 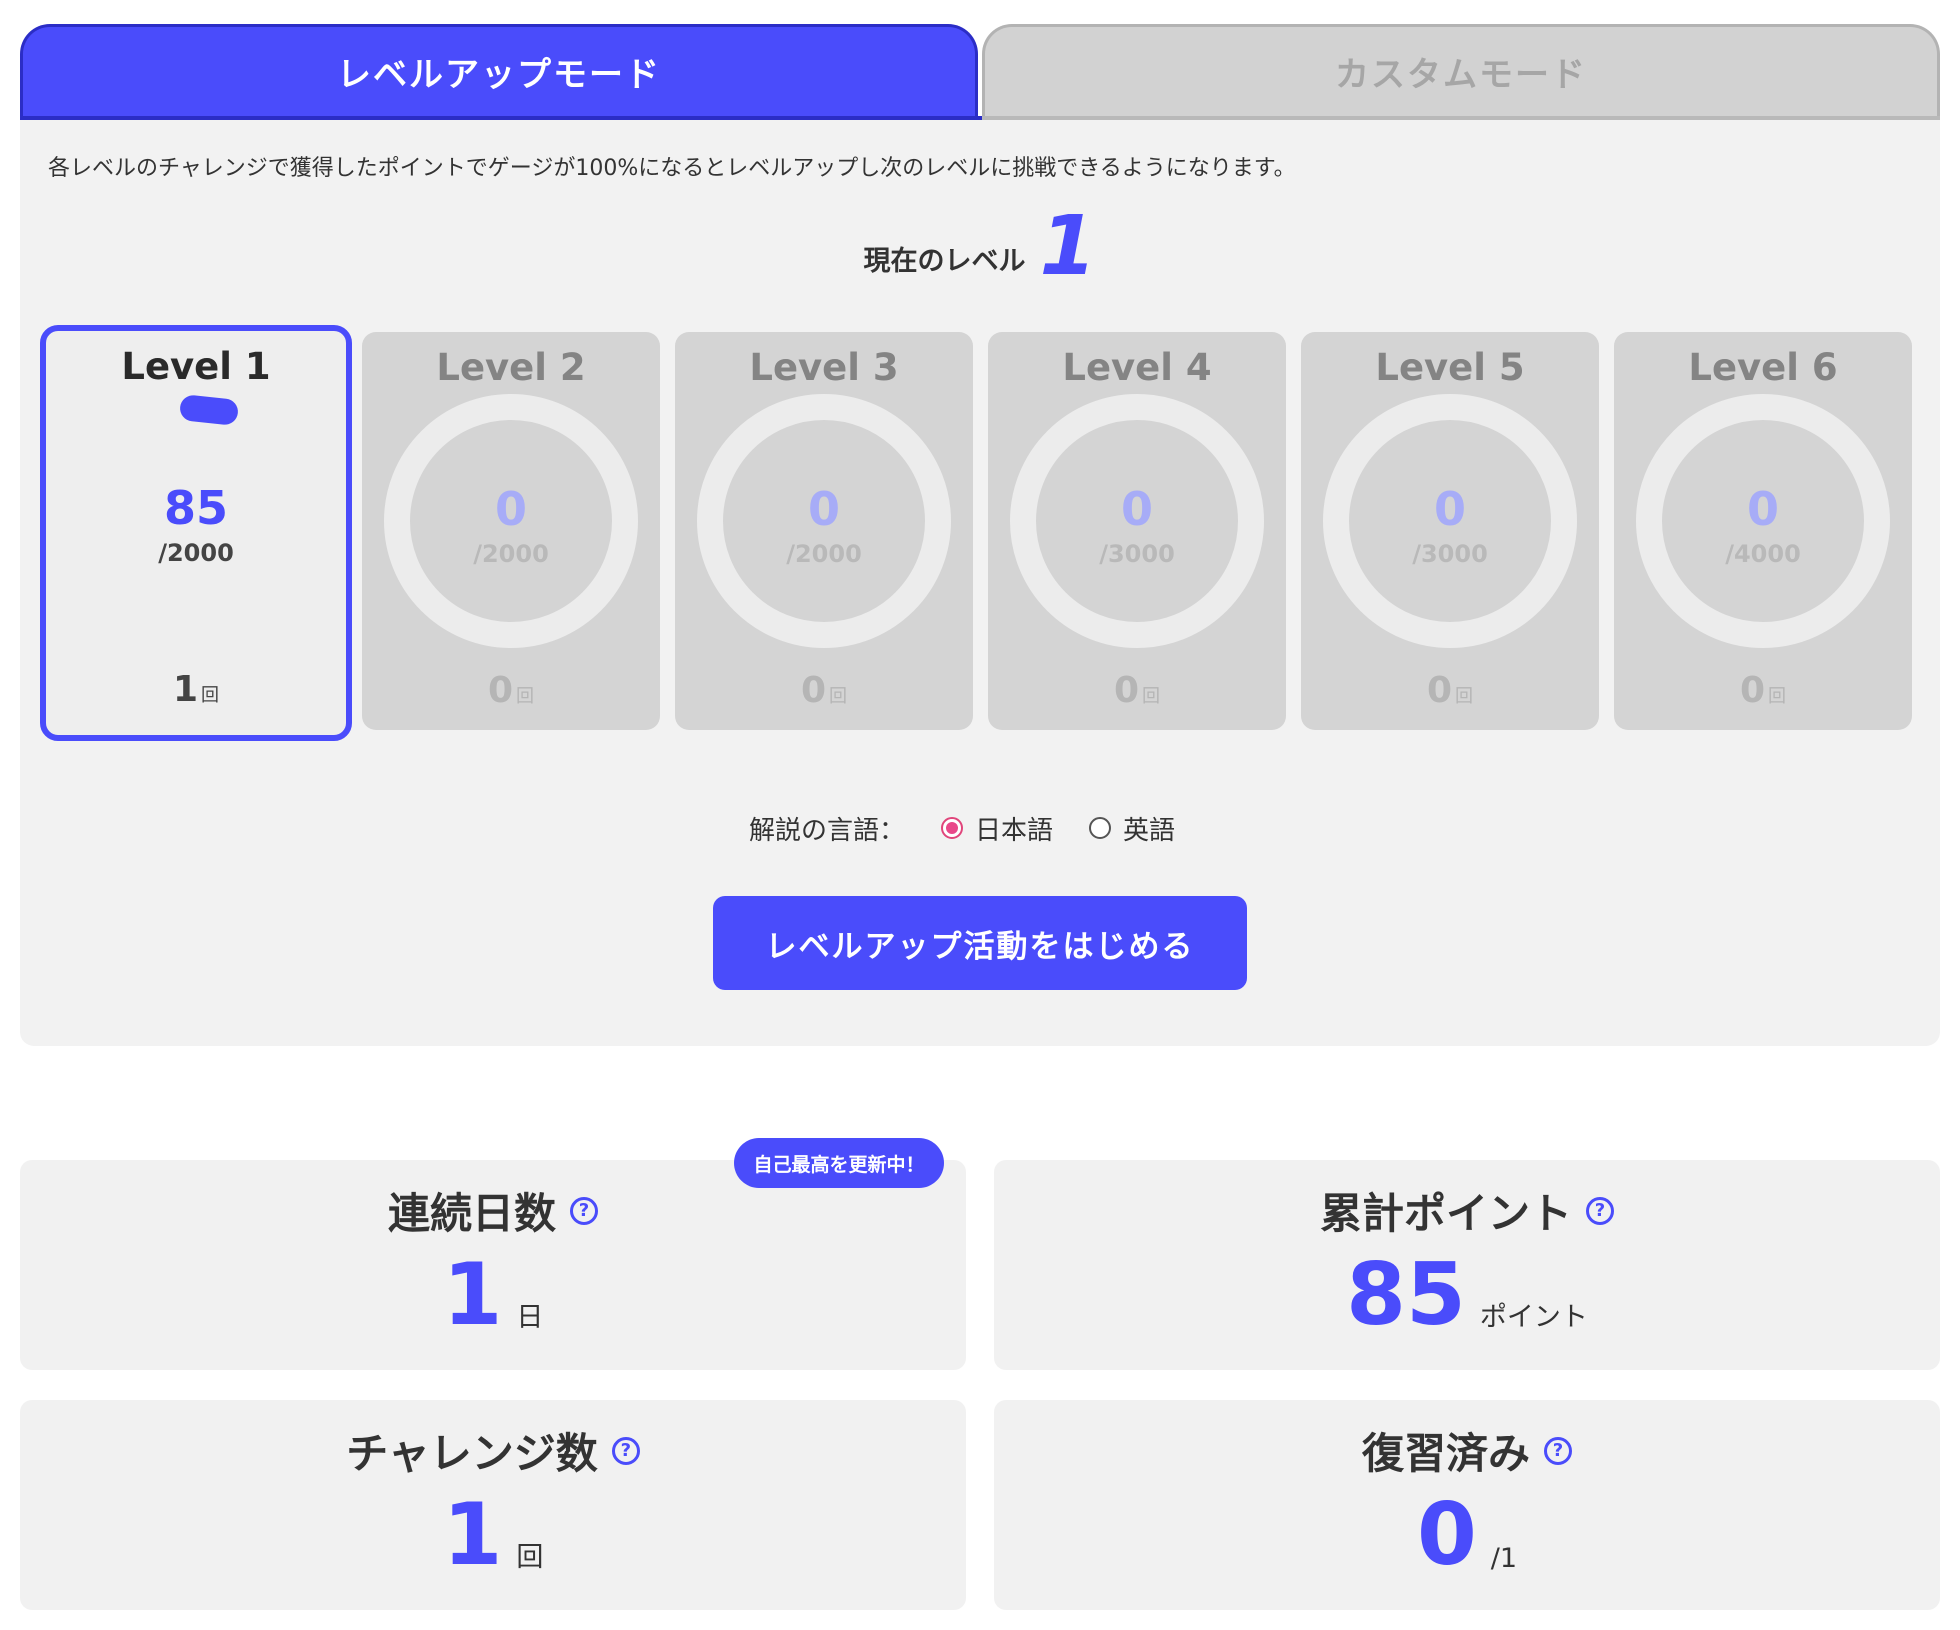 I want to click on stat-card-challenges: チャレンジ数 ? 1 回, so click(x=493, y=1505).